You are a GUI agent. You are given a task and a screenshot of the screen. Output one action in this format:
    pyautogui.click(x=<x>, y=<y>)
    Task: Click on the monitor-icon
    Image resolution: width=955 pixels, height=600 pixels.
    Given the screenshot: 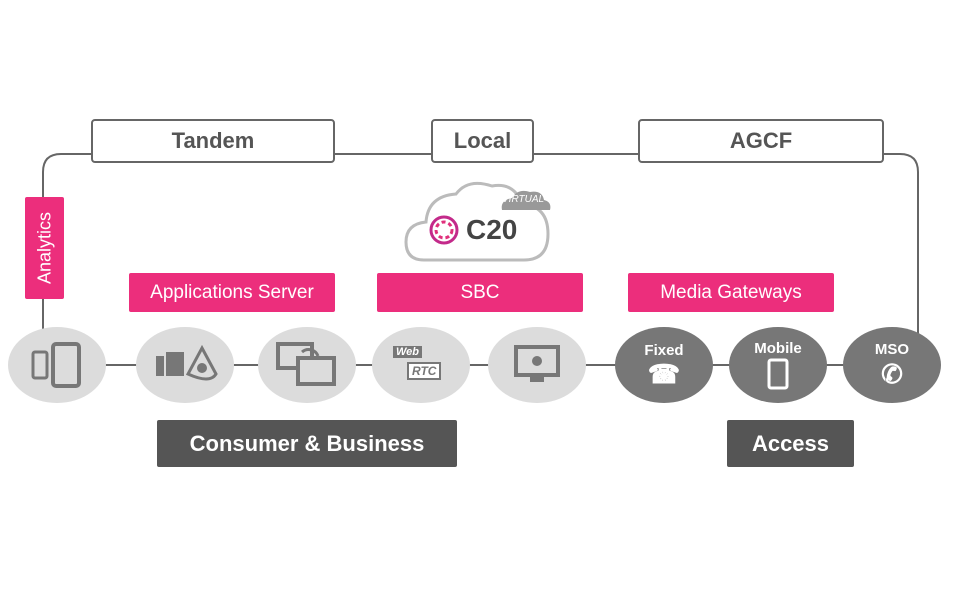 What is the action you would take?
    pyautogui.click(x=537, y=363)
    